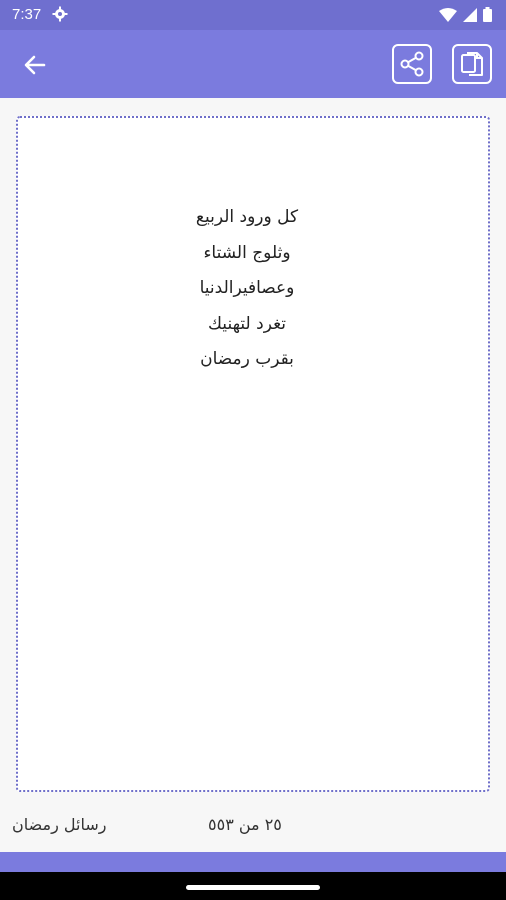 This screenshot has height=900, width=506. Describe the element at coordinates (59, 824) in the screenshot. I see `category-label: رسائل رمضان` at that location.